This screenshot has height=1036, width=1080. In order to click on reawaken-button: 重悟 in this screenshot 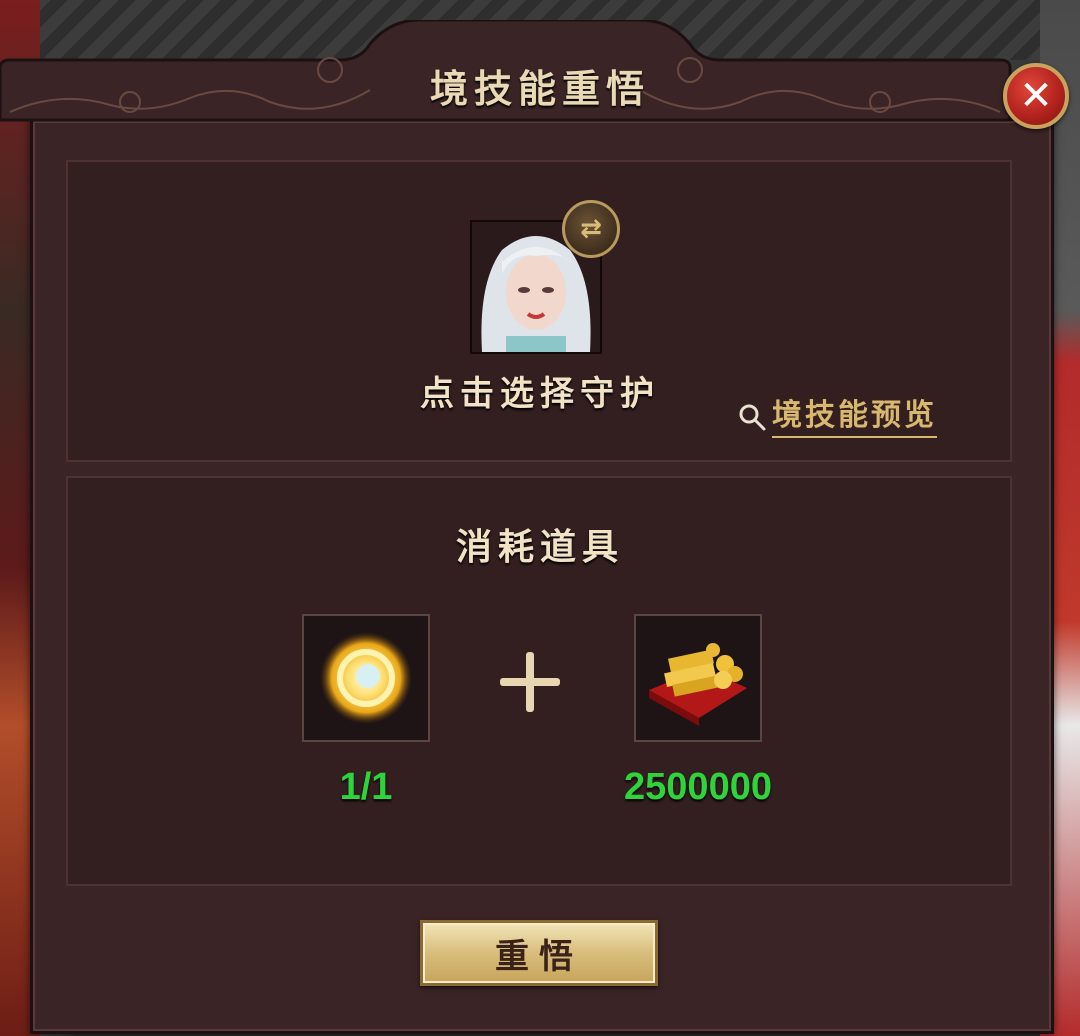, I will do `click(539, 953)`.